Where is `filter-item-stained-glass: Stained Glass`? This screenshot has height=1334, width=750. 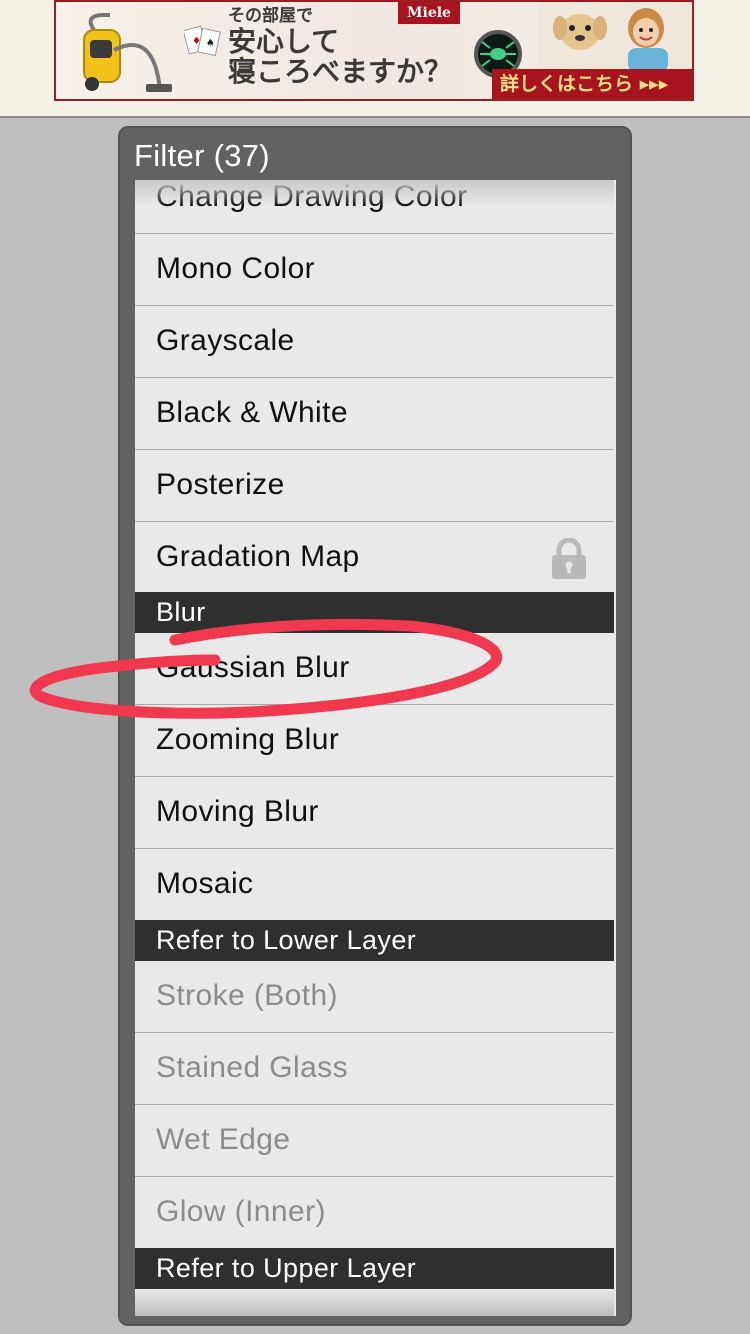 filter-item-stained-glass: Stained Glass is located at coordinates (374, 1069).